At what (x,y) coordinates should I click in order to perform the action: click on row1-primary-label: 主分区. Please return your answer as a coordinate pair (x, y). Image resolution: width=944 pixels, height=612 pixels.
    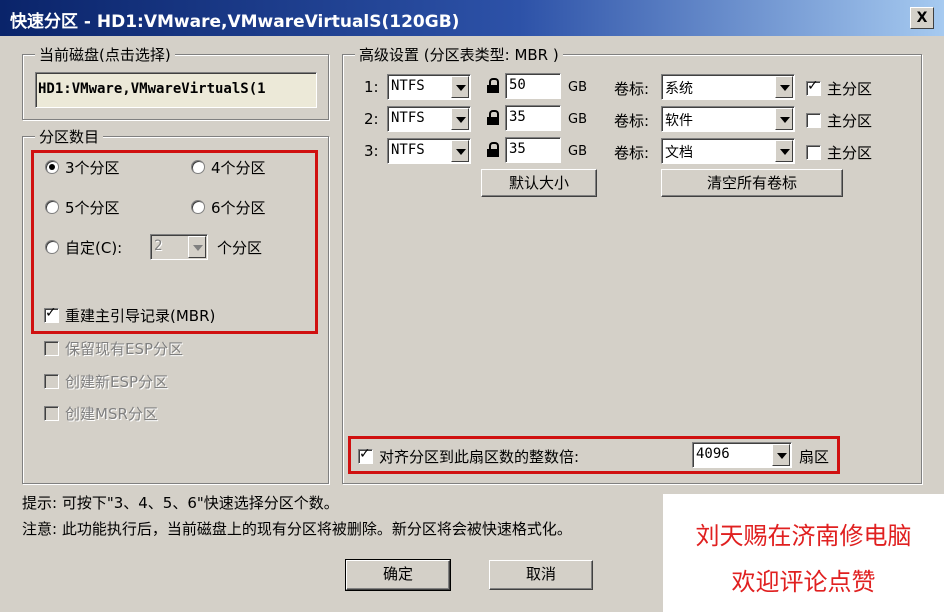
    Looking at the image, I should click on (850, 89).